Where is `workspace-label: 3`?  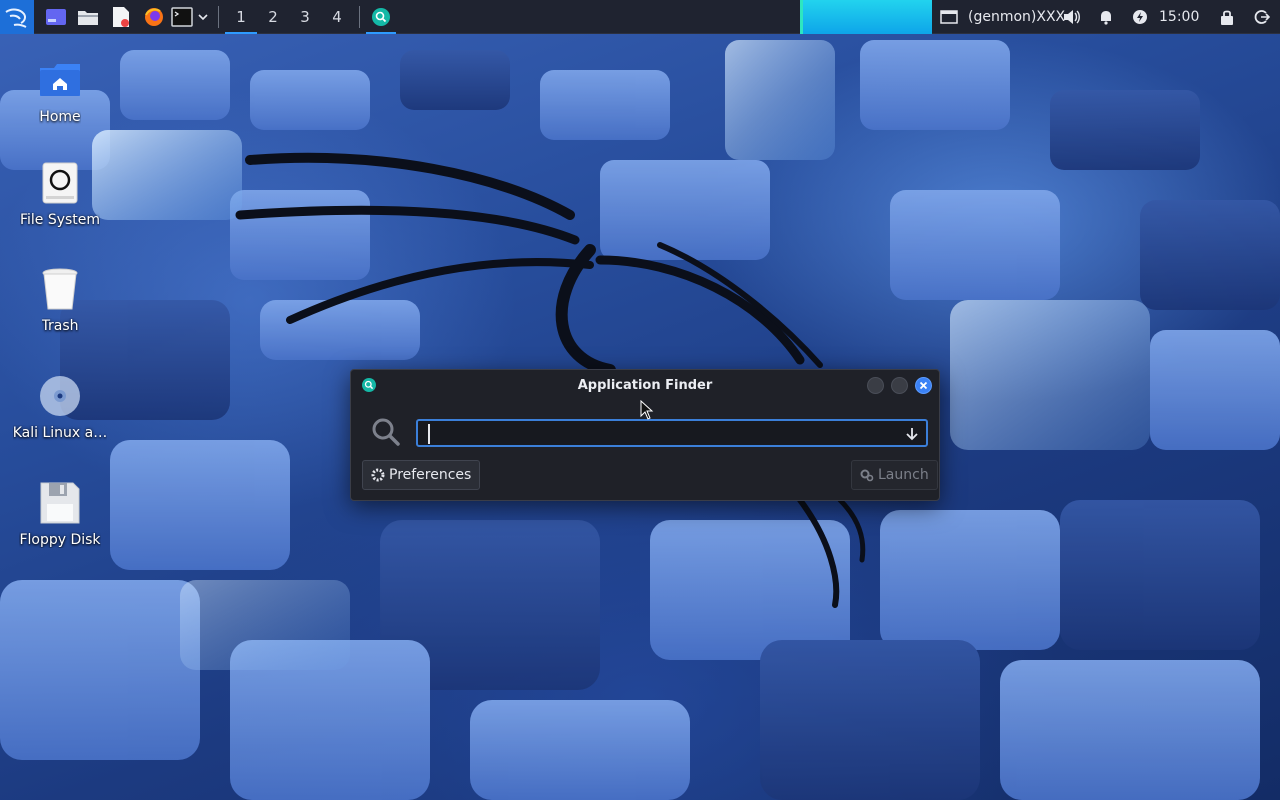
workspace-label: 3 is located at coordinates (305, 16).